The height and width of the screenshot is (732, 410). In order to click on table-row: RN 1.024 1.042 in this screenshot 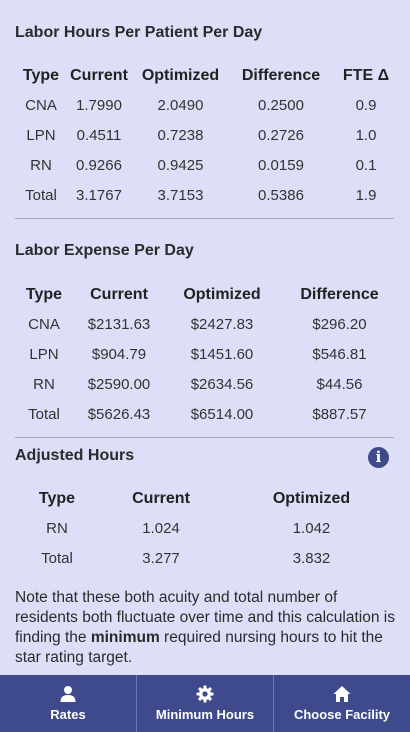, I will do `click(207, 528)`.